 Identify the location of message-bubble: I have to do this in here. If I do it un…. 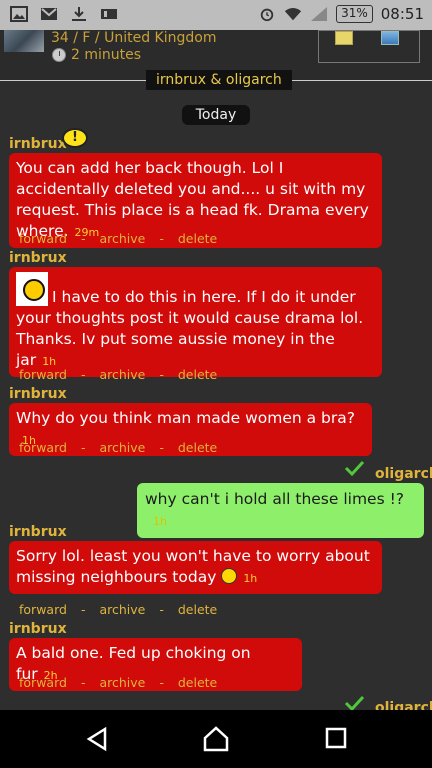
(195, 322).